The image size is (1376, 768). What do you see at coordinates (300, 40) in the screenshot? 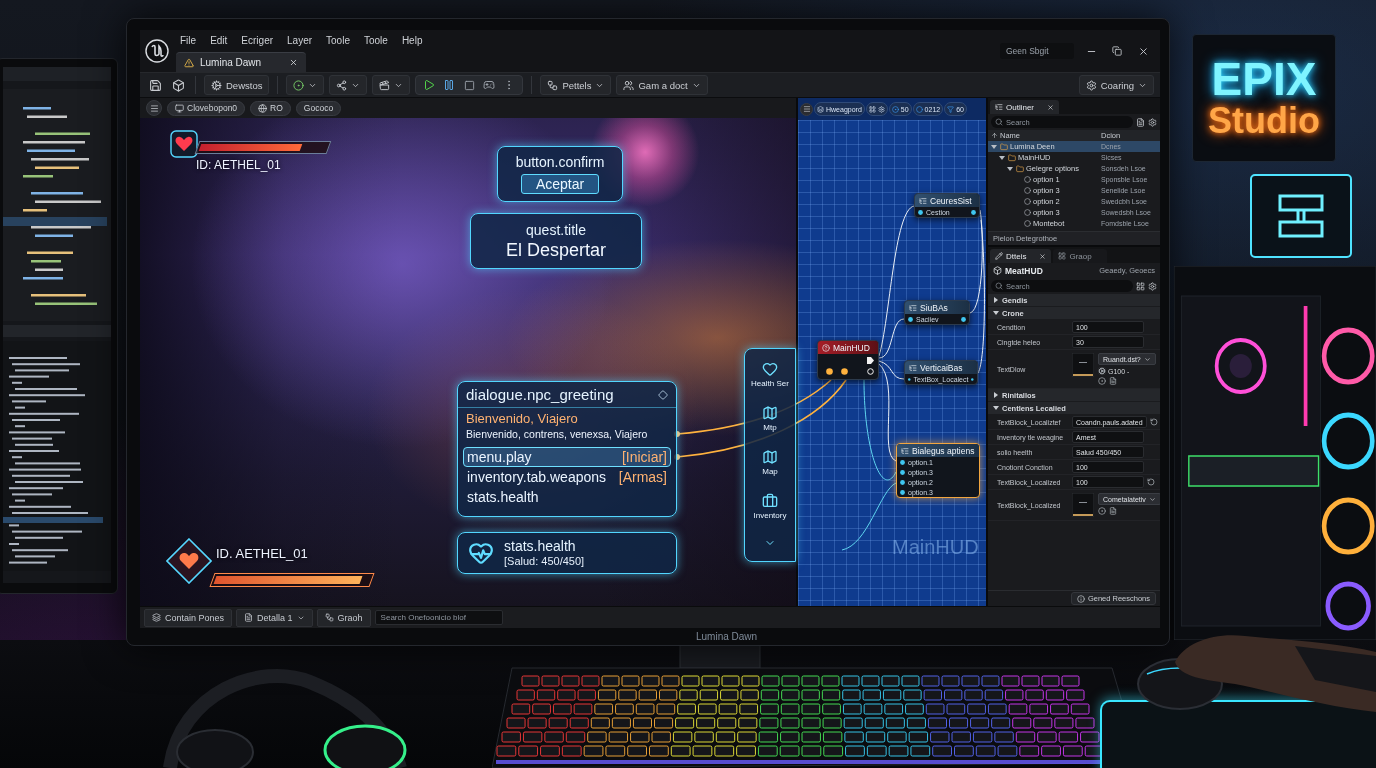
I see `menu-item: Layer` at bounding box center [300, 40].